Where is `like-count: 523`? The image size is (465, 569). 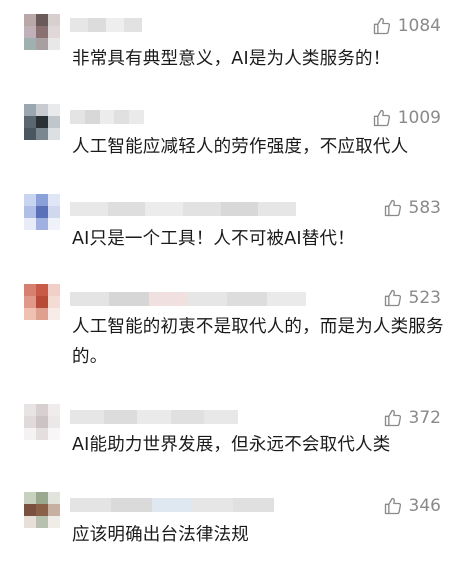
like-count: 523 is located at coordinates (424, 298).